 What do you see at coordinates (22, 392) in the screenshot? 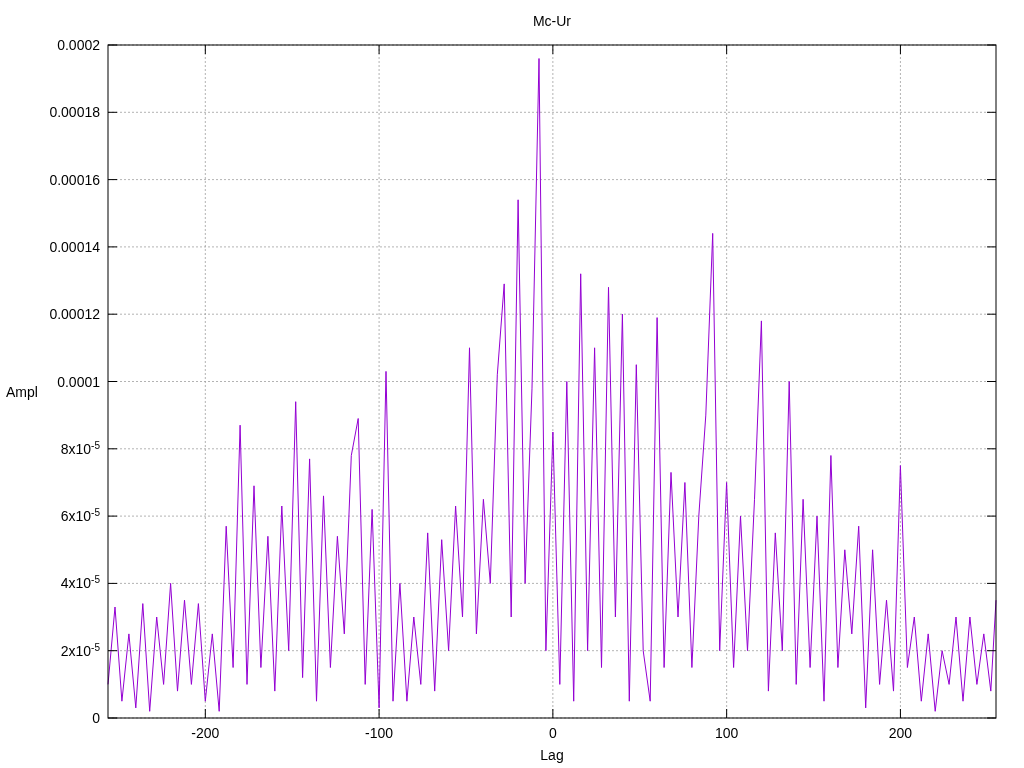
I see `y-axis-label: Ampl` at bounding box center [22, 392].